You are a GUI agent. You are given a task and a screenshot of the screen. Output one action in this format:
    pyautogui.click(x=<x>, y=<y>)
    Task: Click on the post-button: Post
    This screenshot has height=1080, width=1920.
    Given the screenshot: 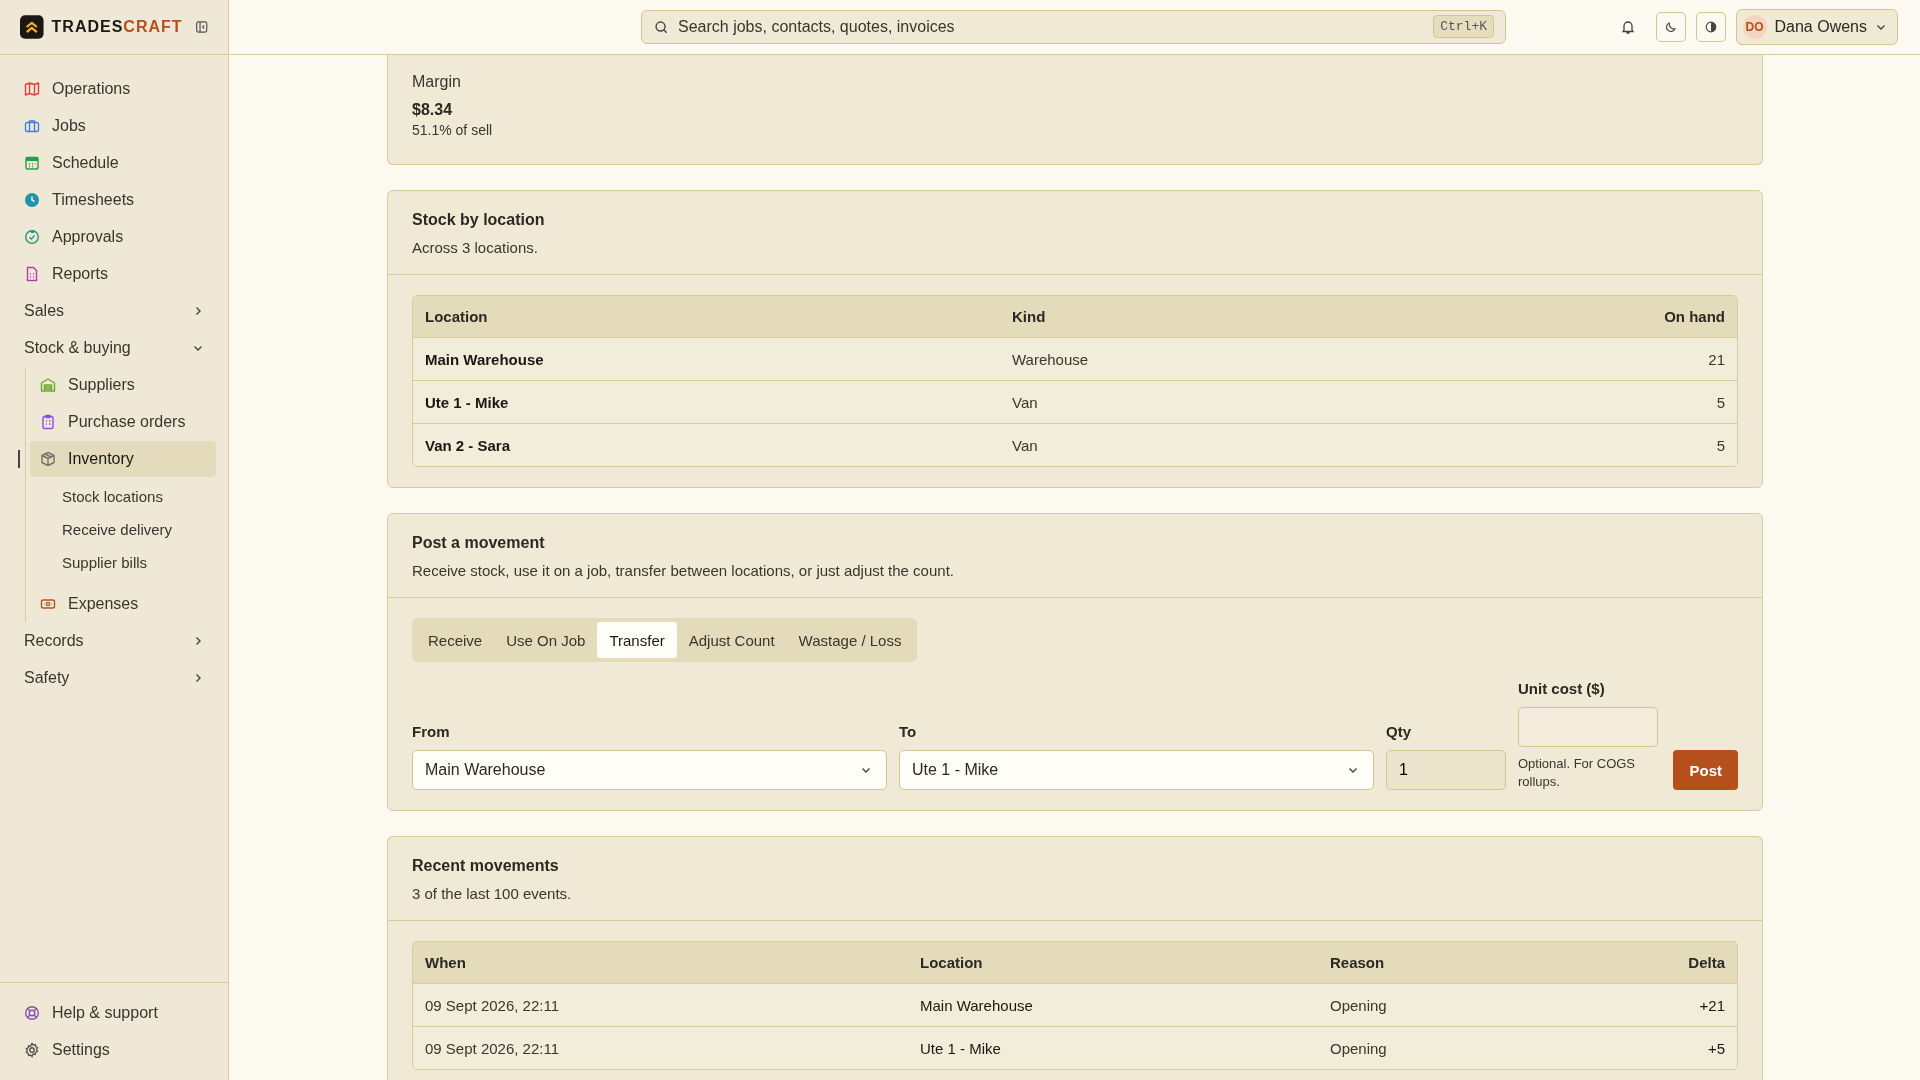 What is the action you would take?
    pyautogui.click(x=1705, y=770)
    